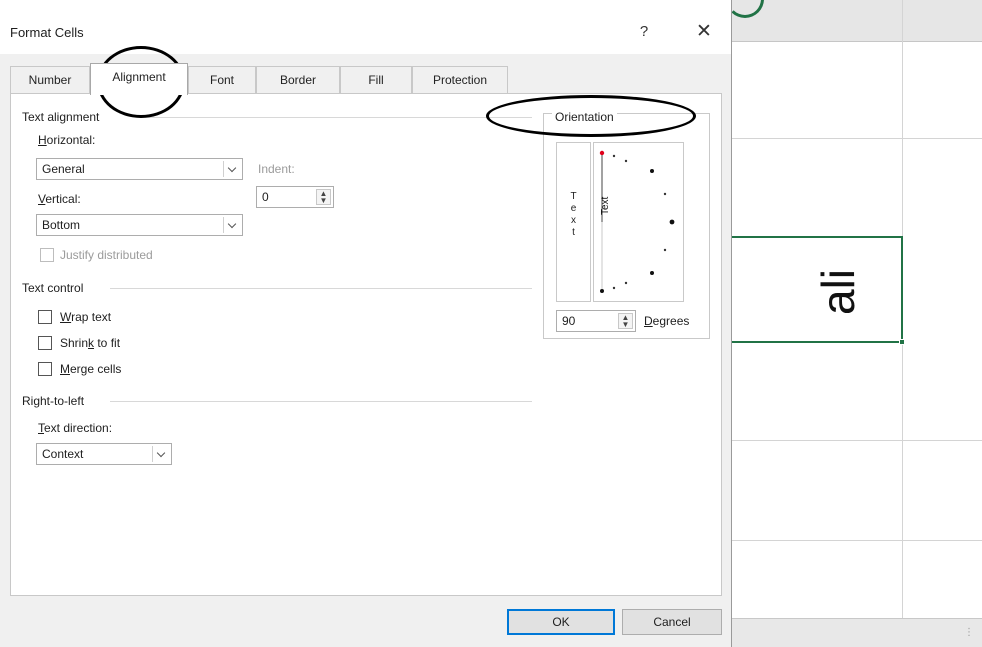 The height and width of the screenshot is (647, 982). What do you see at coordinates (561, 622) in the screenshot?
I see `ok-button: OK` at bounding box center [561, 622].